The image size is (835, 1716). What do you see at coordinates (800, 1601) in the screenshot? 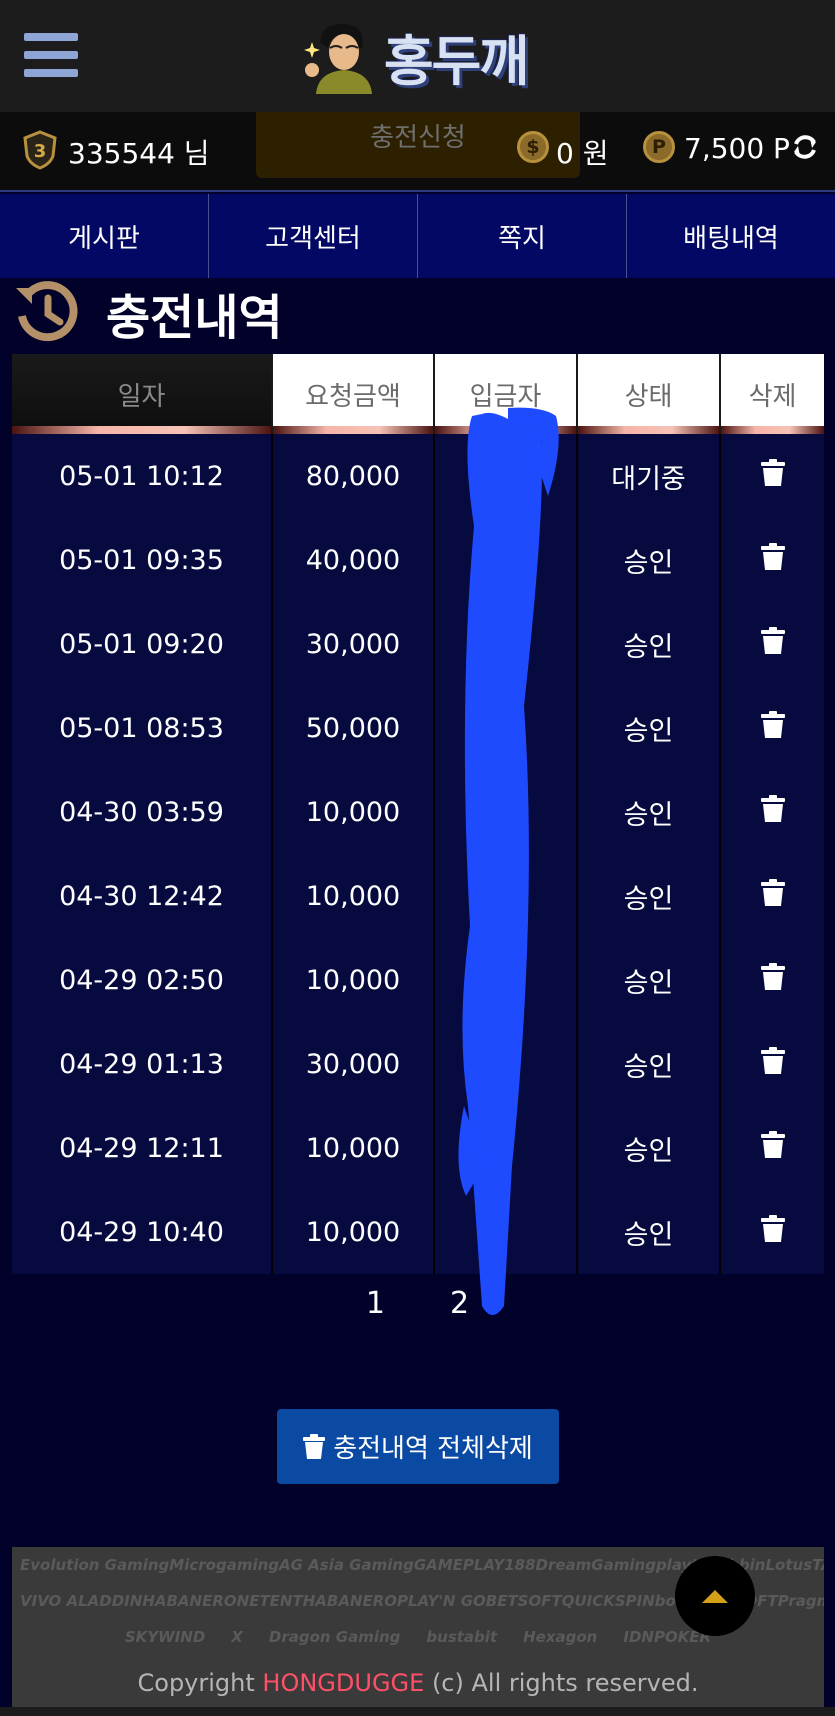
I see `provider-logo: Pragmatic` at bounding box center [800, 1601].